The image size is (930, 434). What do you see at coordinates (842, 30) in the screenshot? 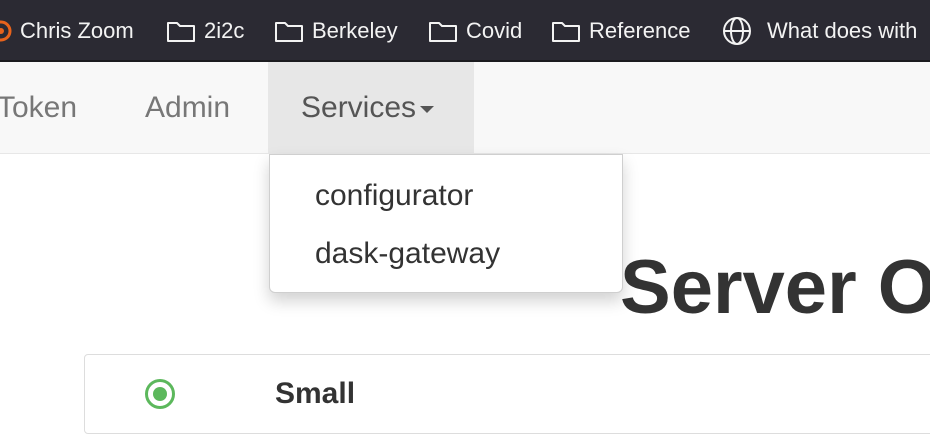
I see `bookmark-label: What does with` at bounding box center [842, 30].